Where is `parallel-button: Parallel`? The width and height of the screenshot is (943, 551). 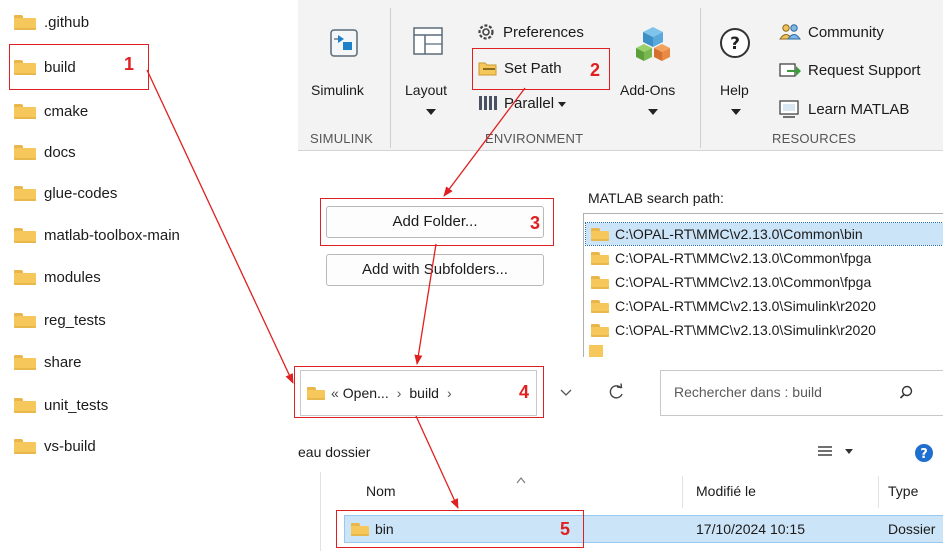 parallel-button: Parallel is located at coordinates (522, 103).